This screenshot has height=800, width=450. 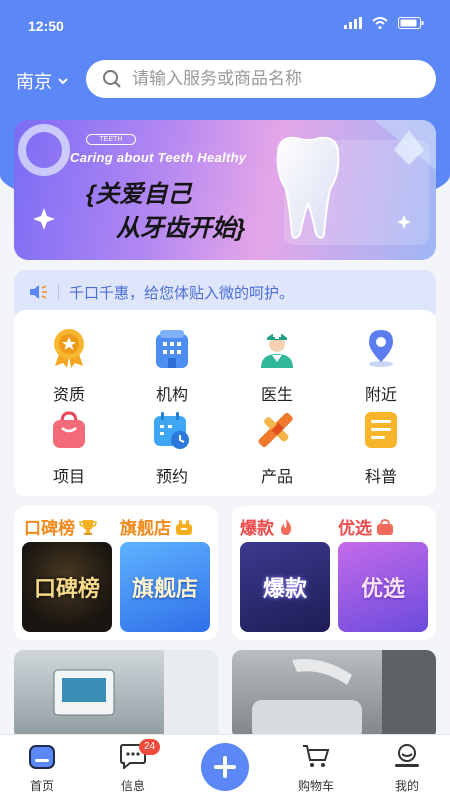 I want to click on promo-image-text: 口碑榜, so click(x=66, y=588).